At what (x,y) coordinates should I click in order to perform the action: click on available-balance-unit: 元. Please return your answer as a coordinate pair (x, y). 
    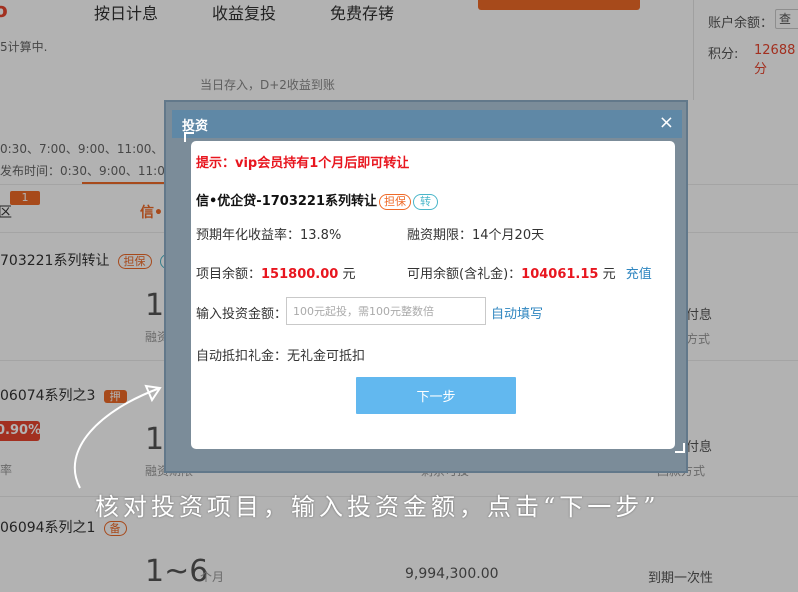
    Looking at the image, I should click on (609, 274).